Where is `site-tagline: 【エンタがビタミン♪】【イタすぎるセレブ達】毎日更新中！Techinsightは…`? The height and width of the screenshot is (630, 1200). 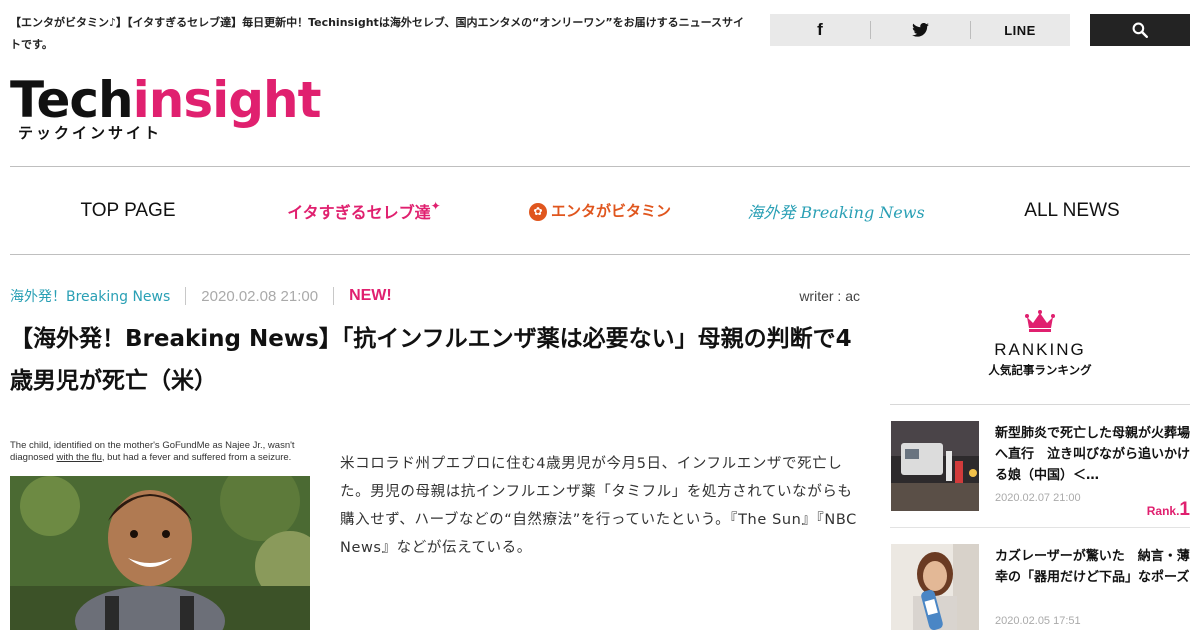
site-tagline: 【エンタがビタミン♪】【イタすぎるセレブ達】毎日更新中！Techinsightは… is located at coordinates (377, 33).